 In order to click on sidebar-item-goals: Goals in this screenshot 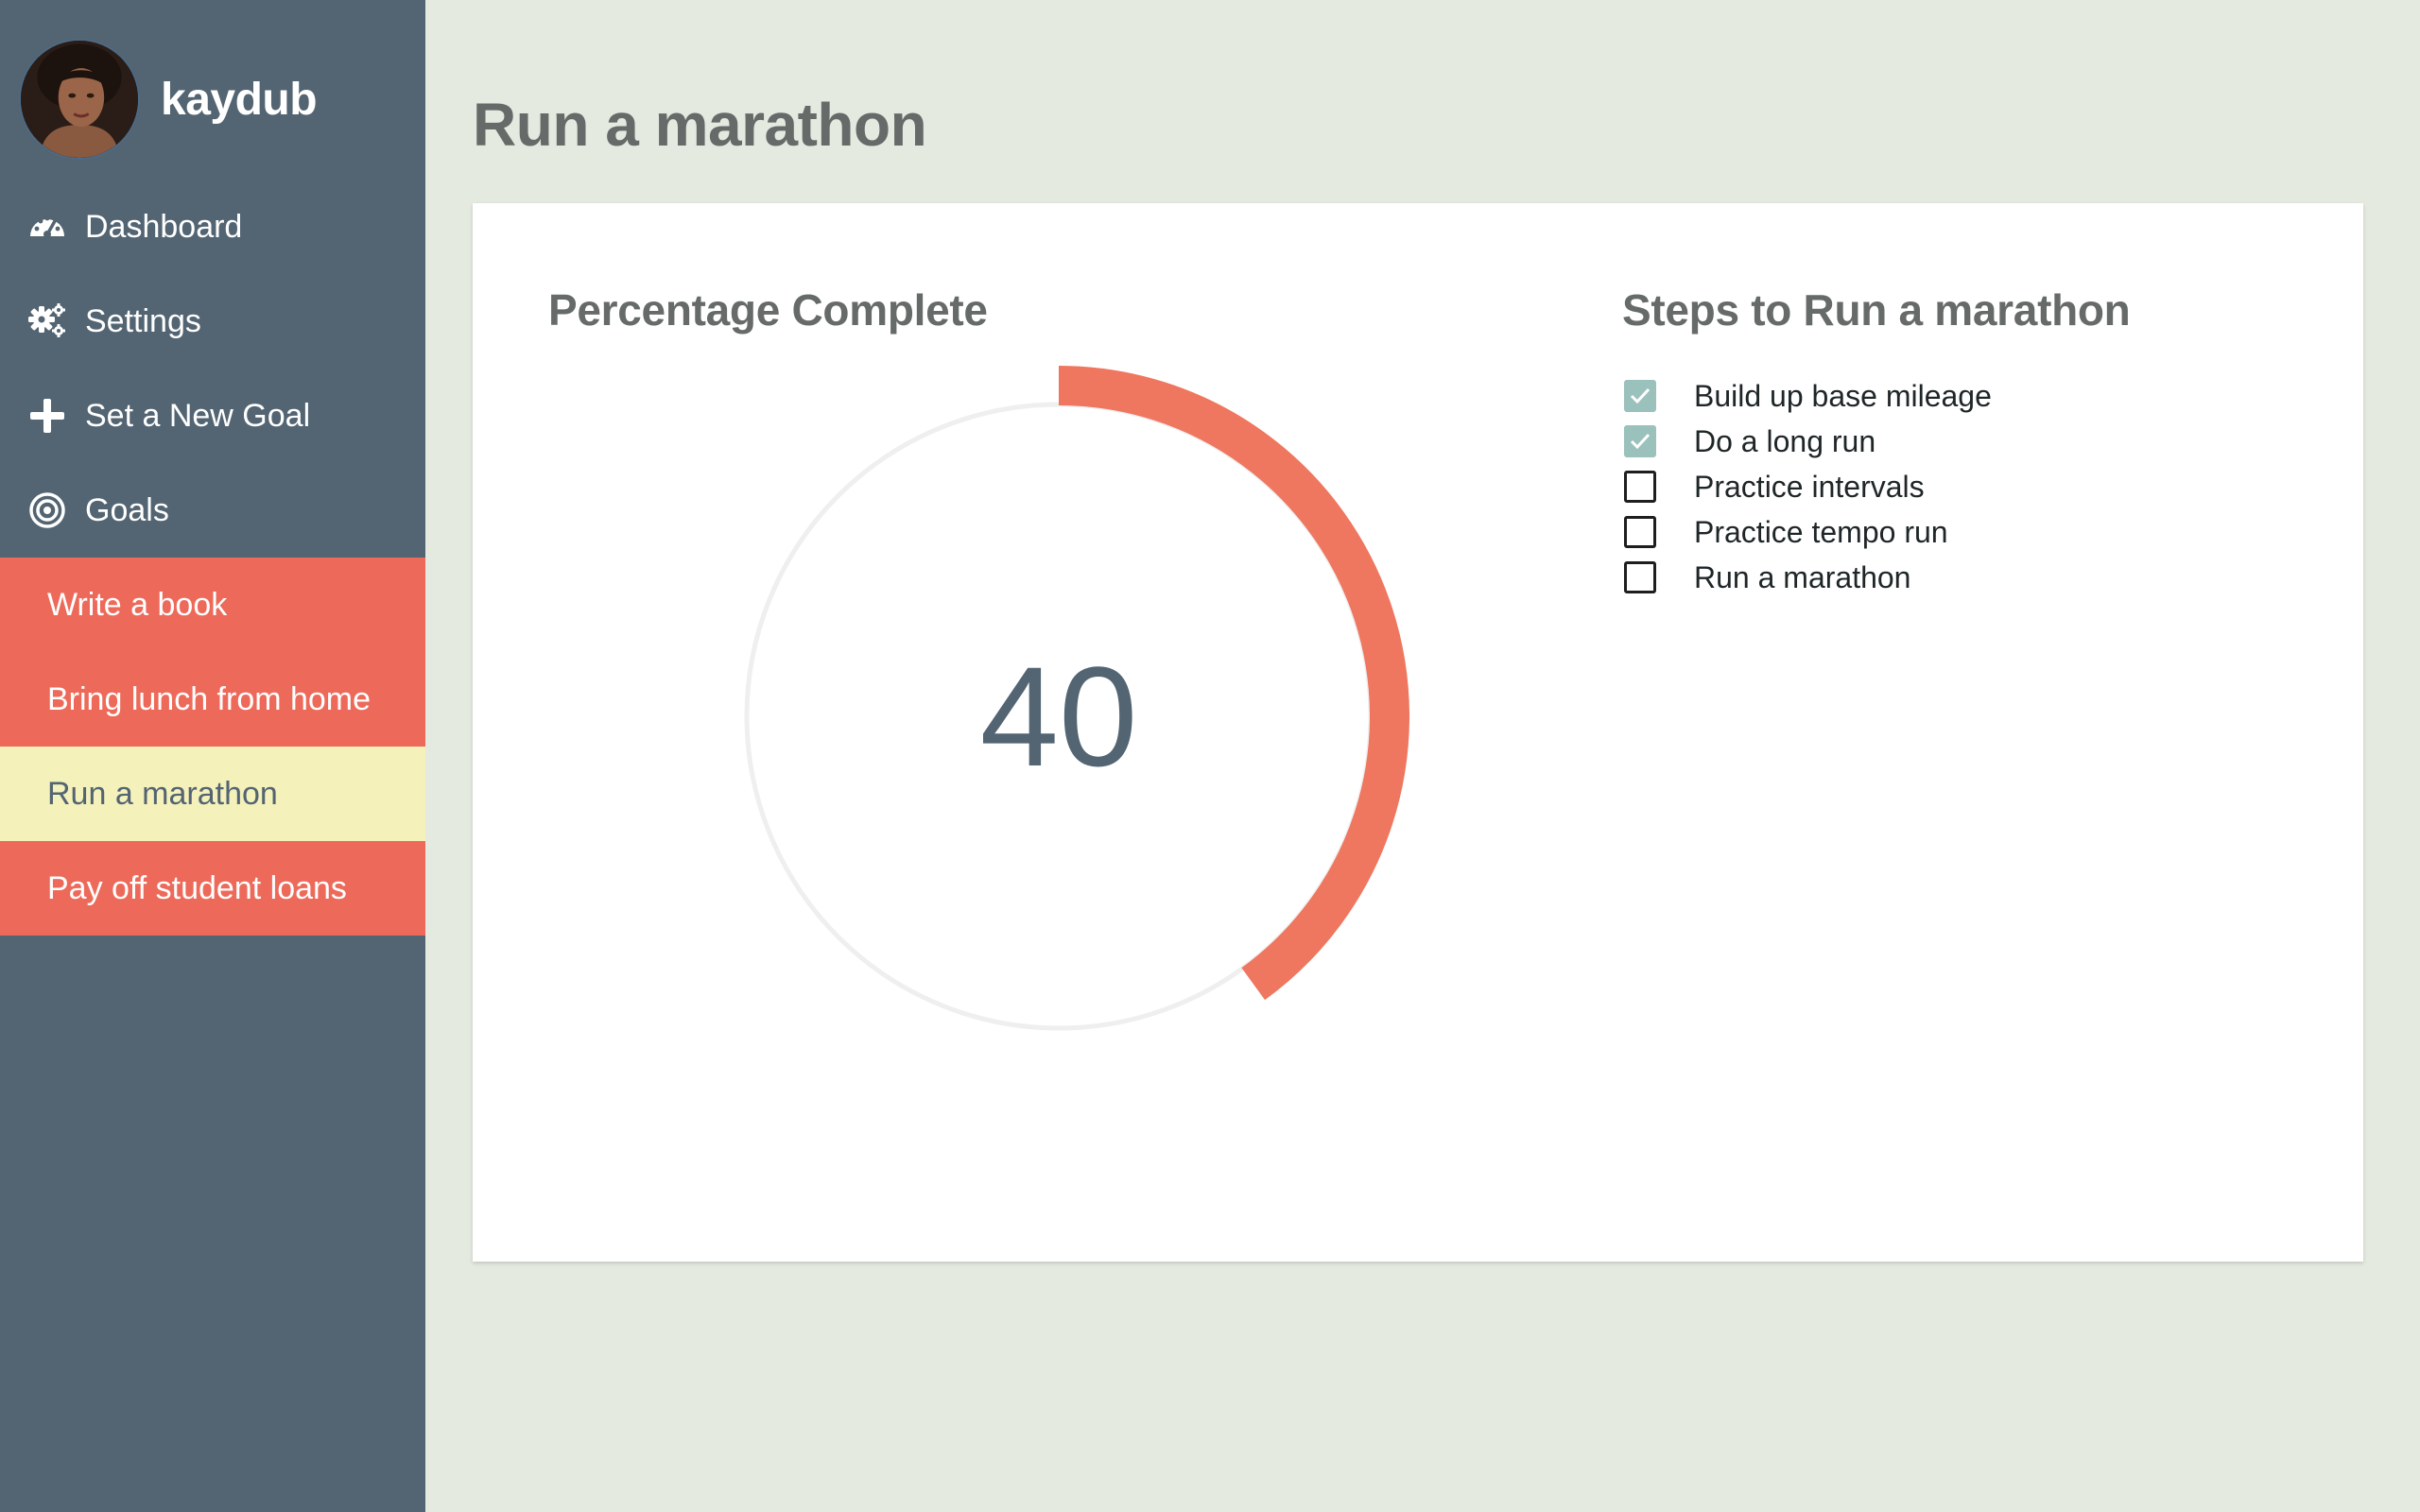, I will do `click(212, 510)`.